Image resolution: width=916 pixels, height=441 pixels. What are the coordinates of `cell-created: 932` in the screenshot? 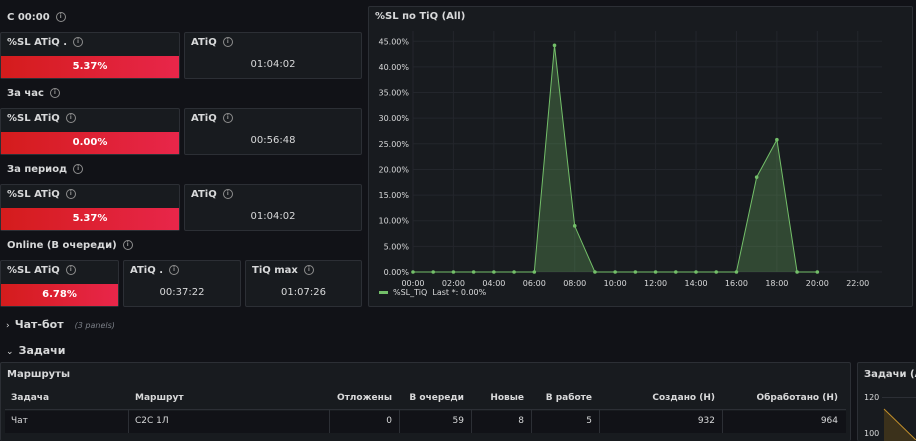 It's located at (706, 421).